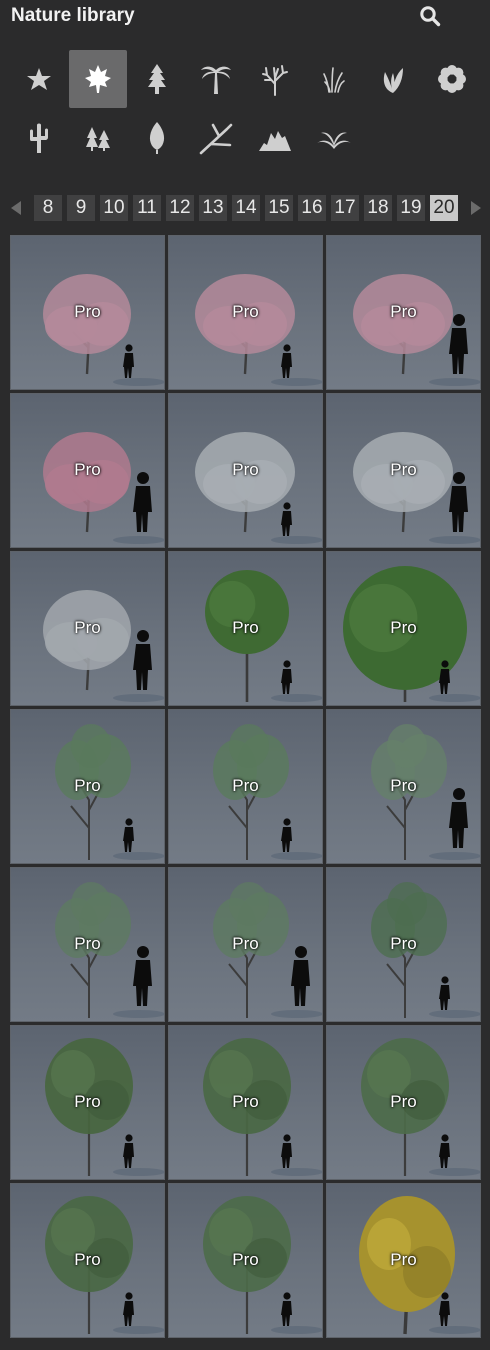  I want to click on chevron-left-icon, so click(16, 208).